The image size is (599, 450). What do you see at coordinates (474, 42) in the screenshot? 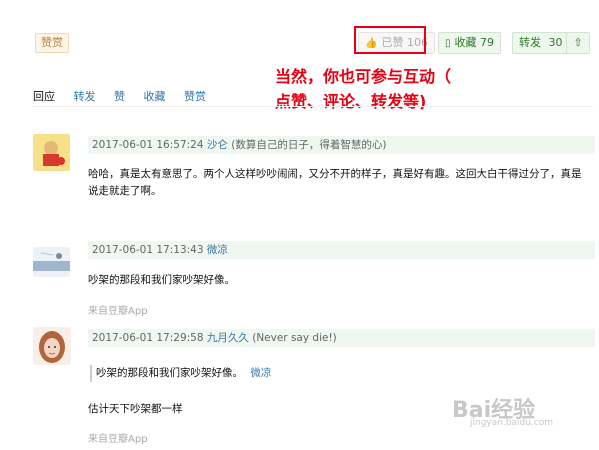
I see `collect-label: 收藏 79` at bounding box center [474, 42].